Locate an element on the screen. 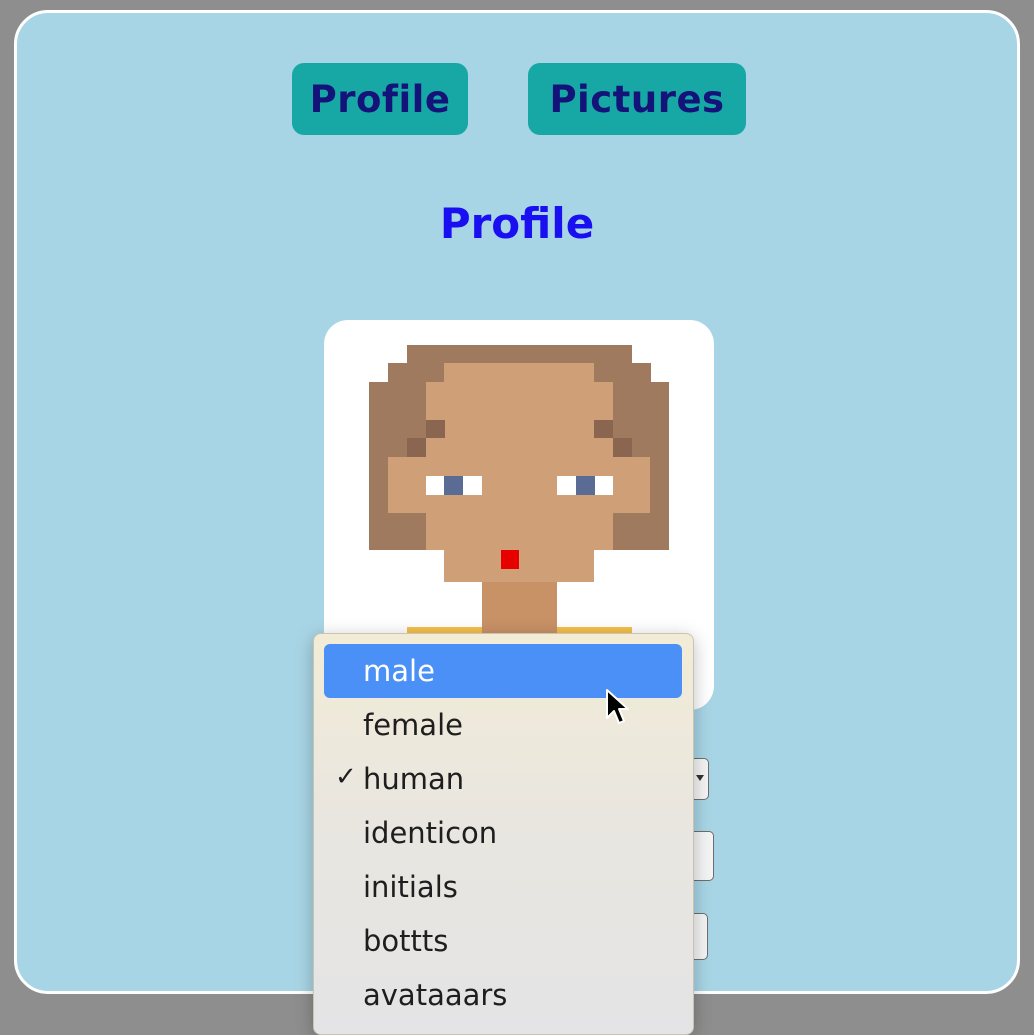 This screenshot has height=1035, width=1034. dropdown-option-avataaars: avataaars is located at coordinates (503, 995).